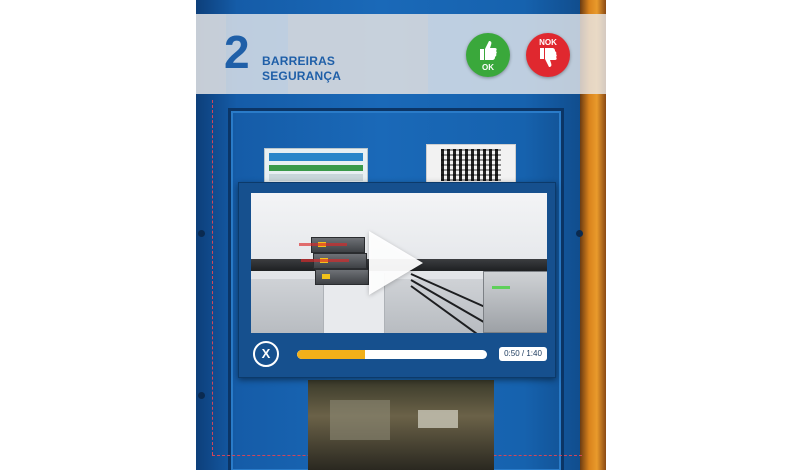 The width and height of the screenshot is (800, 470). I want to click on step-number: 2, so click(237, 52).